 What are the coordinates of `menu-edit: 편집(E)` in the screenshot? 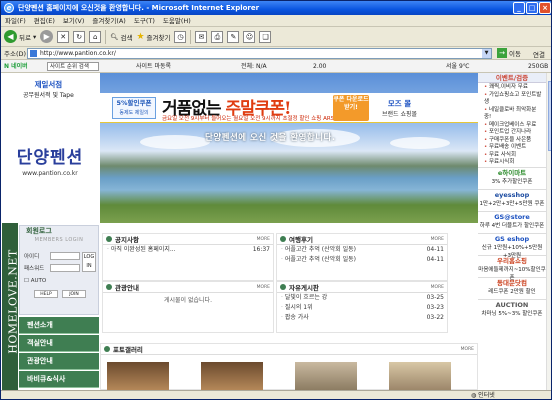 It's located at (44, 20).